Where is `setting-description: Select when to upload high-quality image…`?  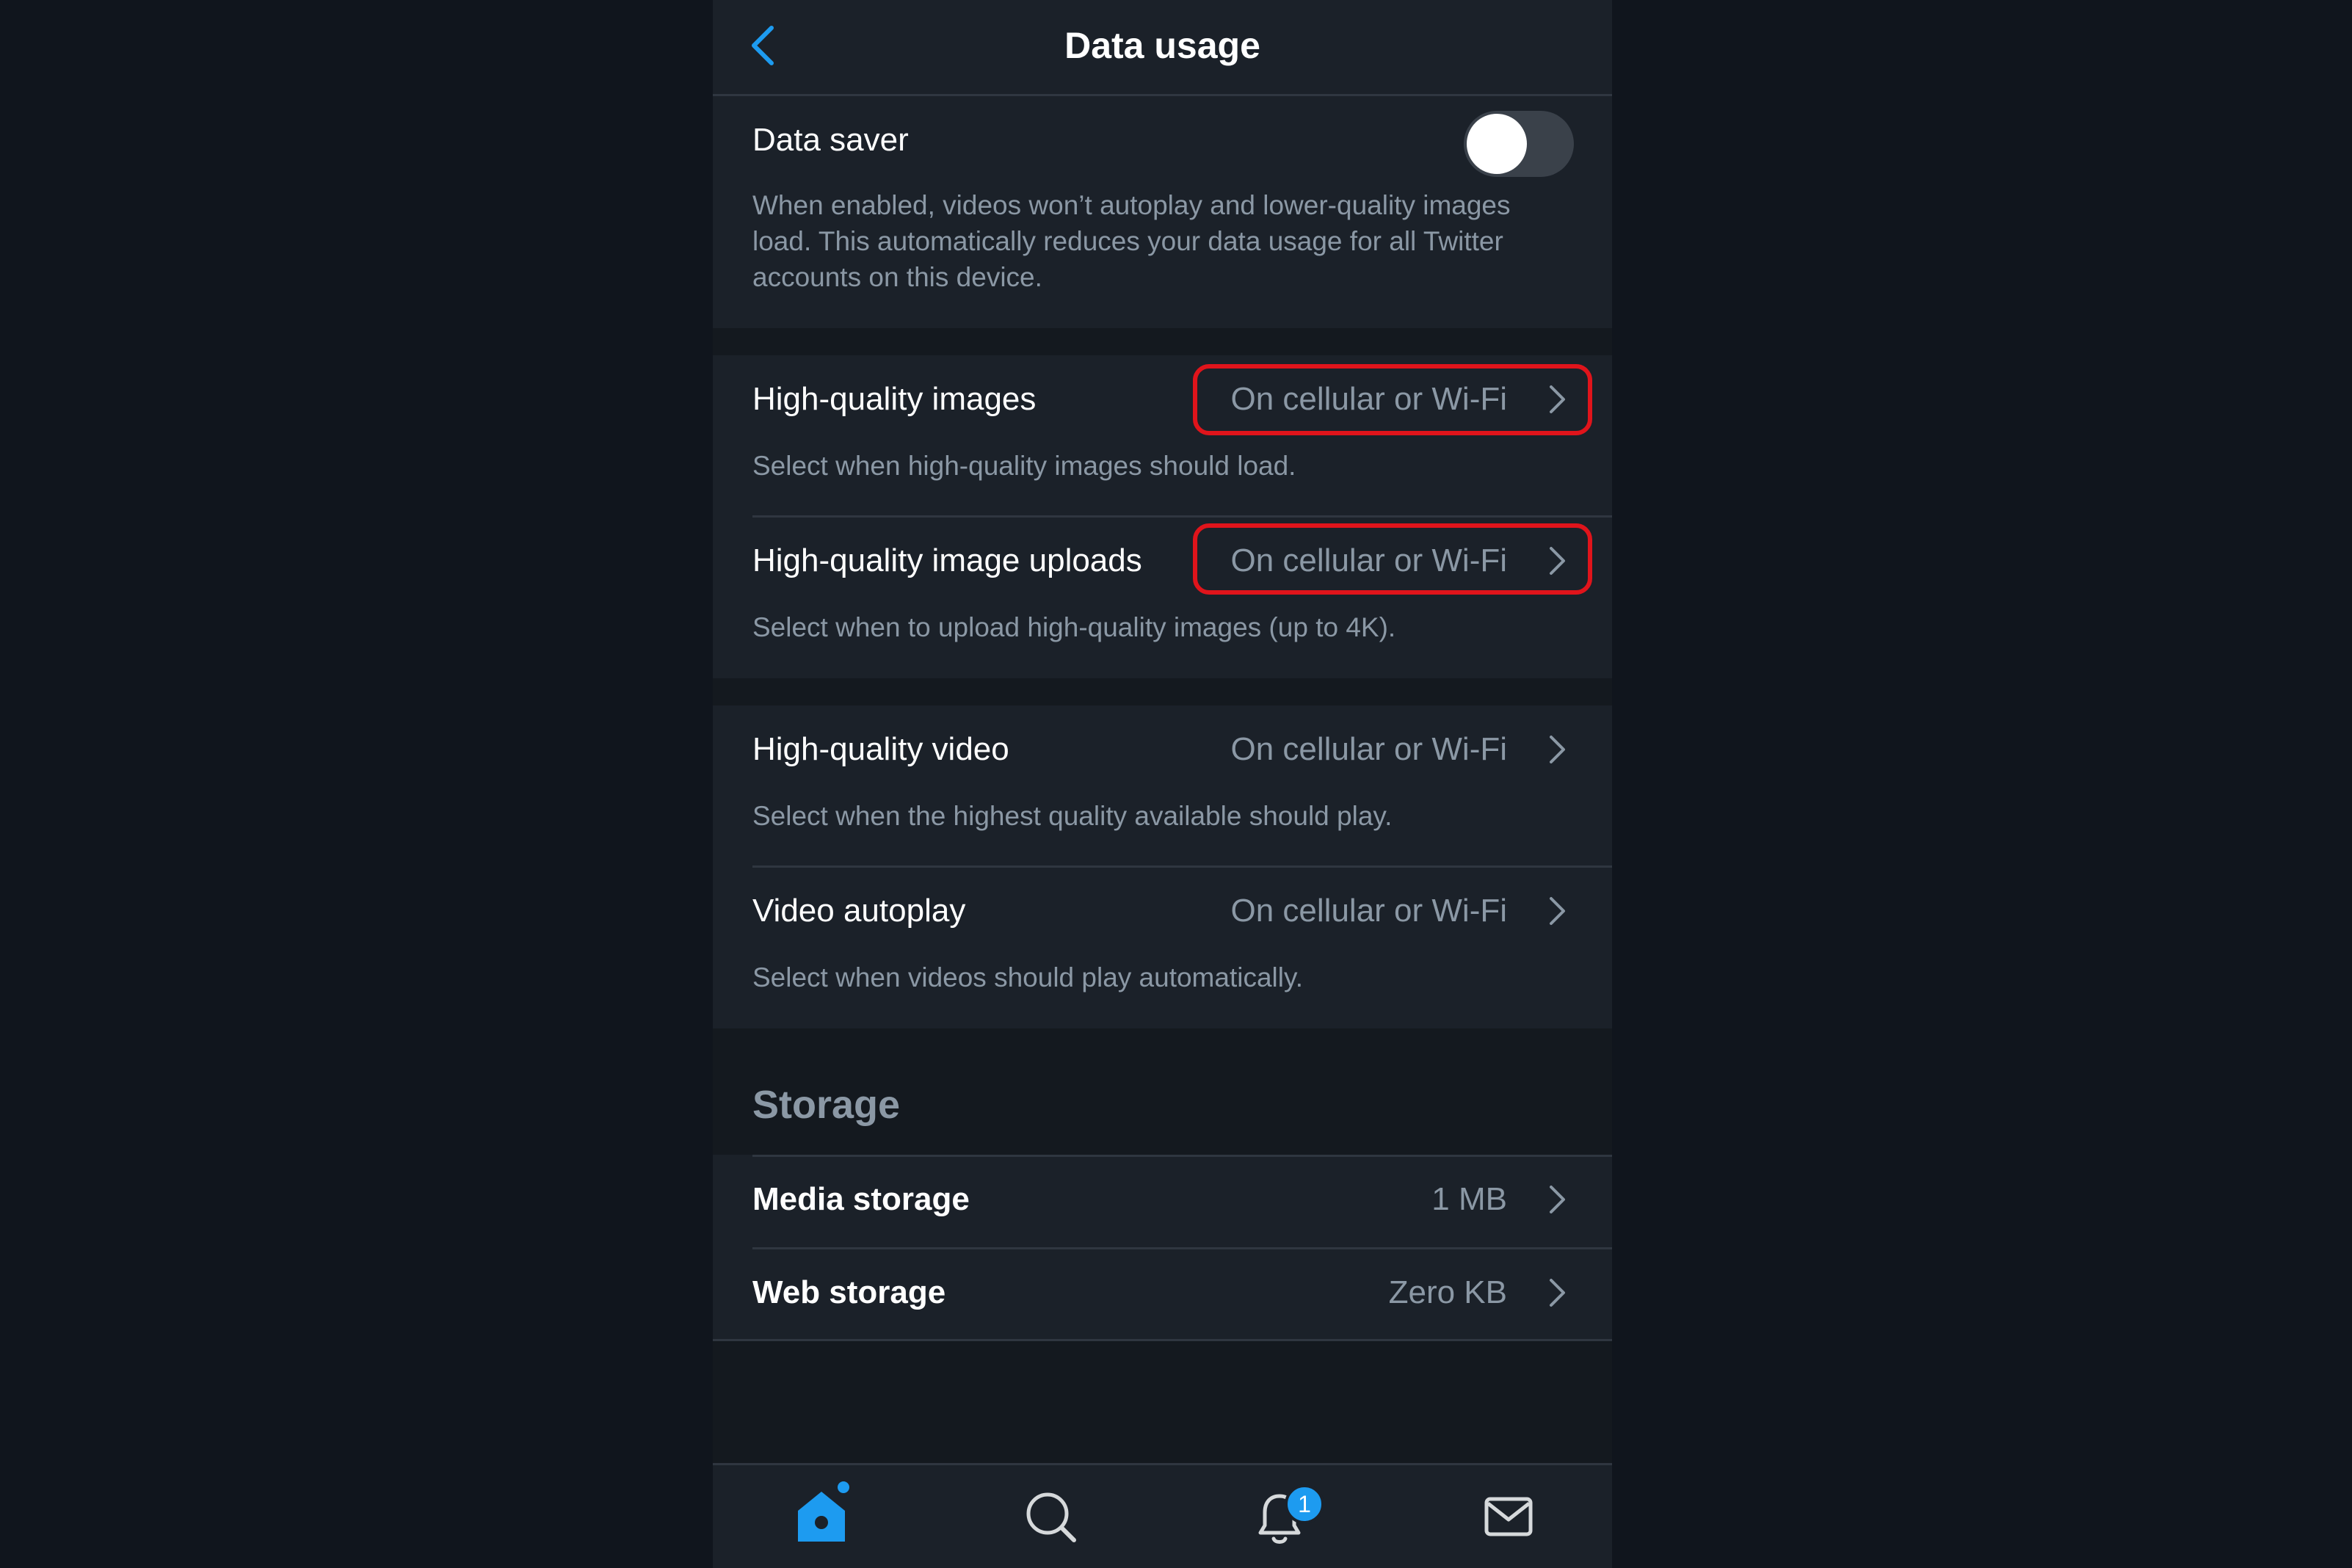 setting-description: Select when to upload high-quality image… is located at coordinates (1074, 627).